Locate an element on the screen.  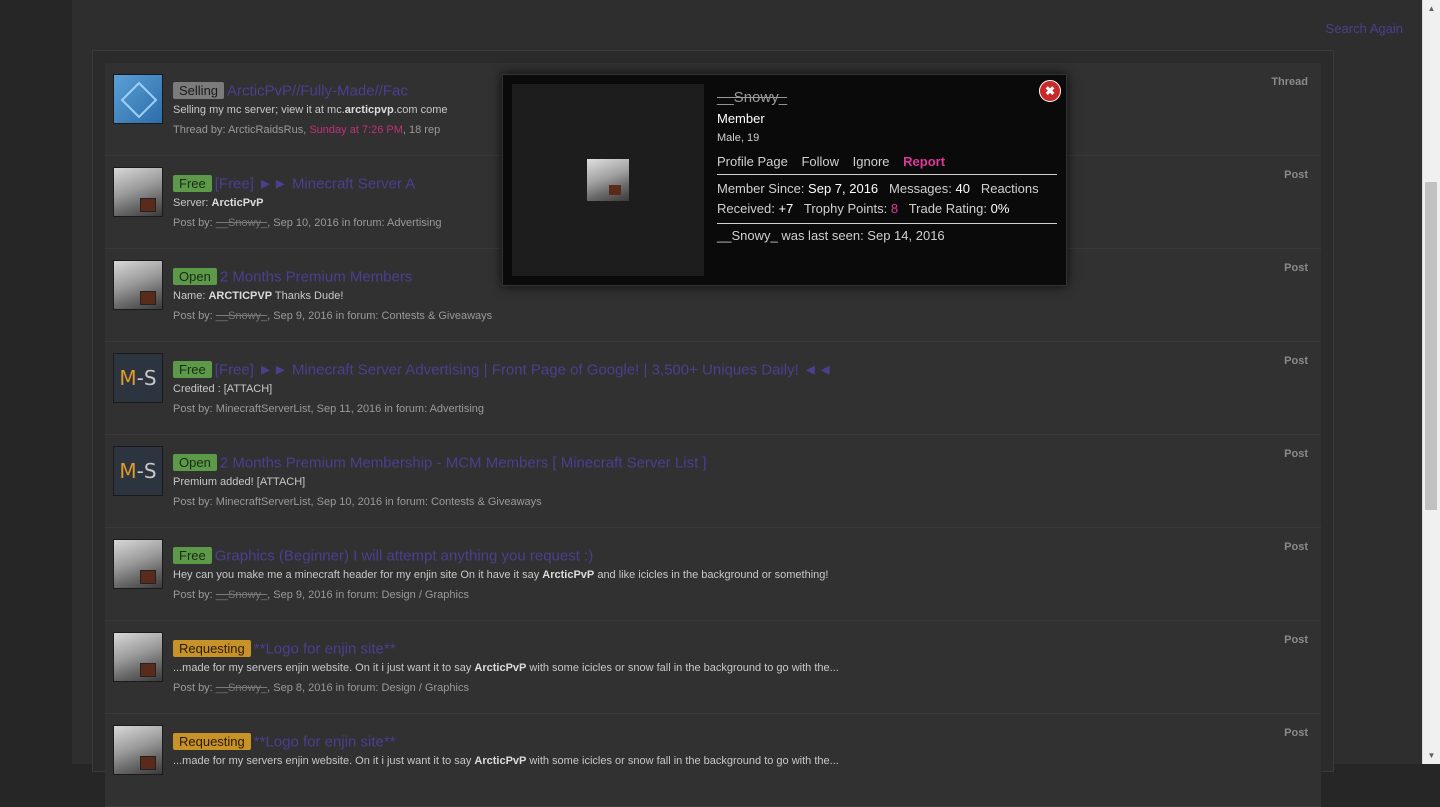
page-scrollbar: ▲ ▼ is located at coordinates (1431, 382).